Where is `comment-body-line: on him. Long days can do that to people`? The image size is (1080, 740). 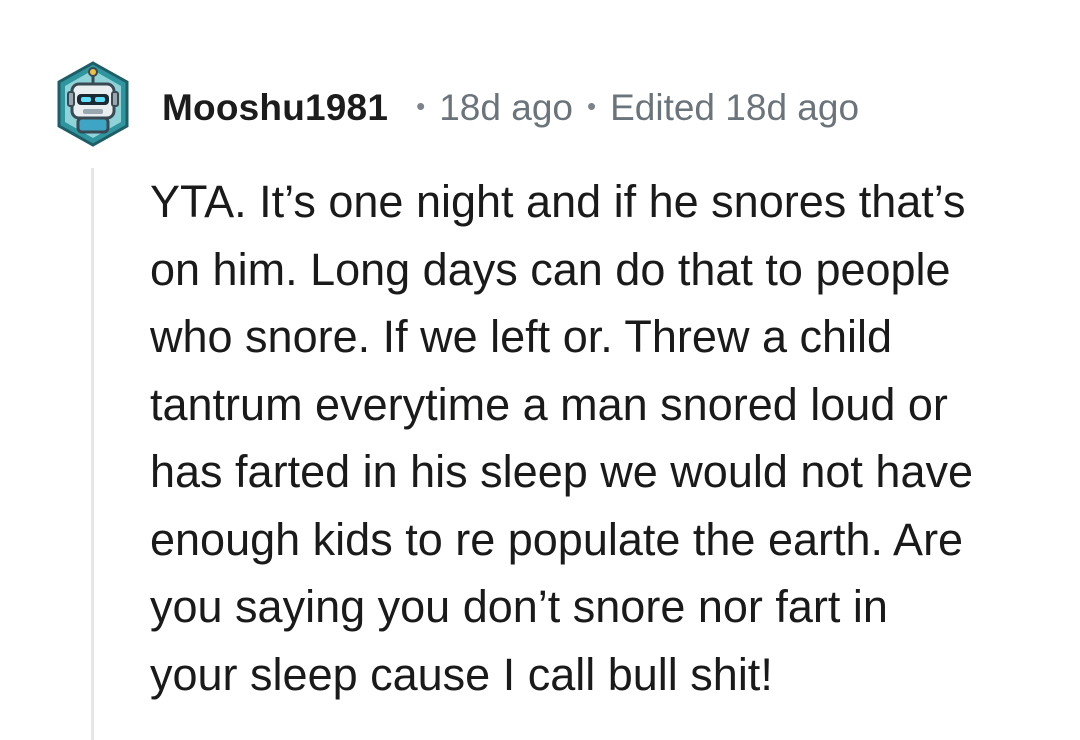 comment-body-line: on him. Long days can do that to people is located at coordinates (550, 269).